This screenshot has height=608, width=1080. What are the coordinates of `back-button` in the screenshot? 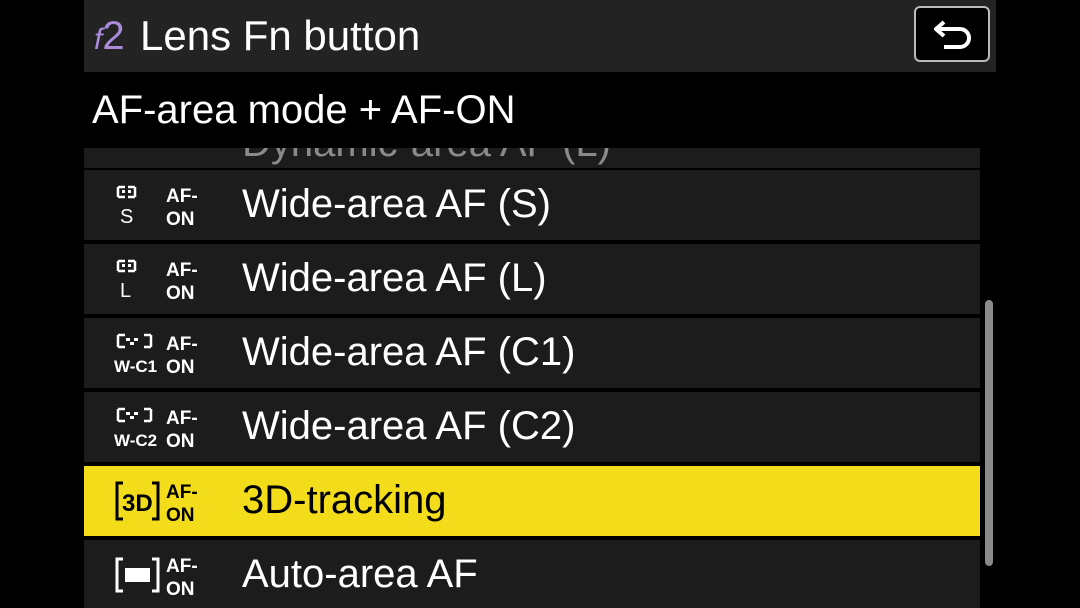 It's located at (952, 34).